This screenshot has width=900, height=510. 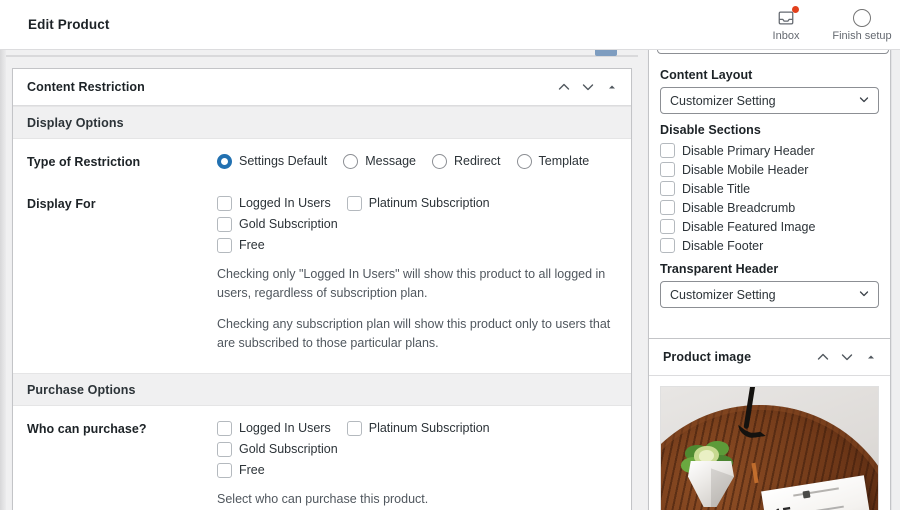 I want to click on radio-message: Message, so click(x=379, y=161).